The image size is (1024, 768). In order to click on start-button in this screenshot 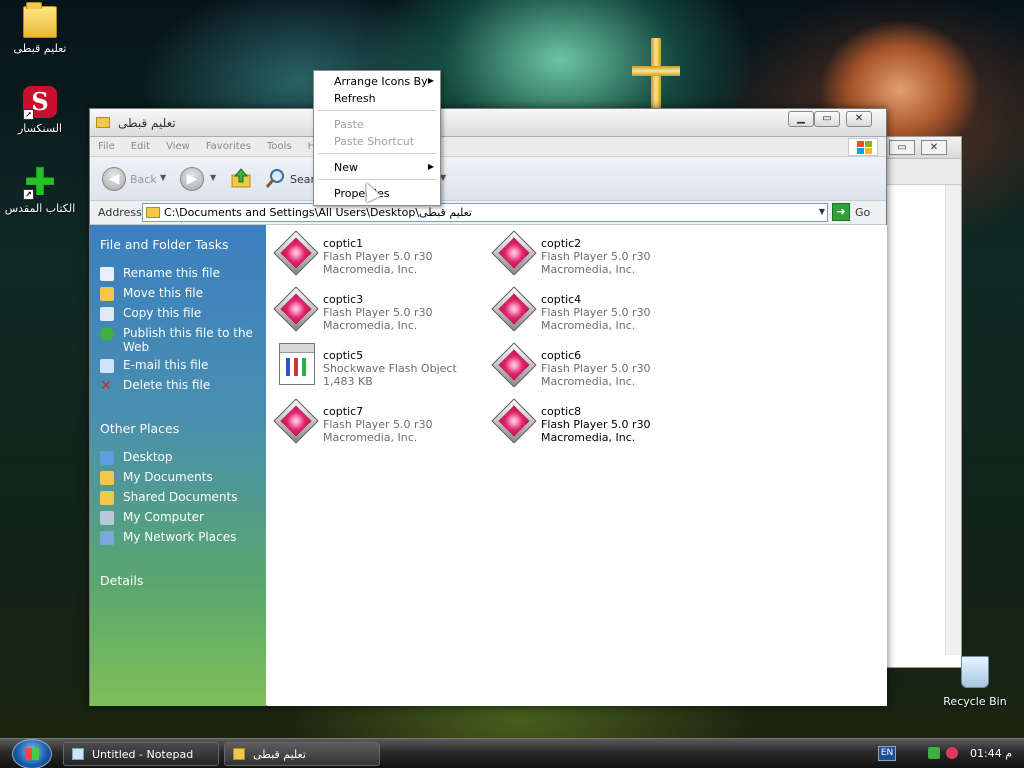, I will do `click(32, 753)`.